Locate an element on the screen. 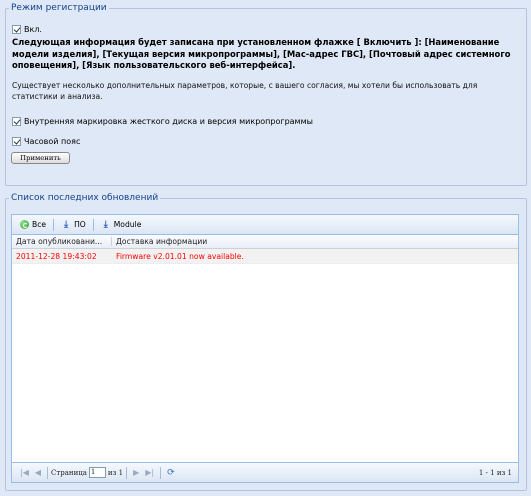 Image resolution: width=531 pixels, height=496 pixels. timezone-option-row: Часовой пояс is located at coordinates (46, 141).